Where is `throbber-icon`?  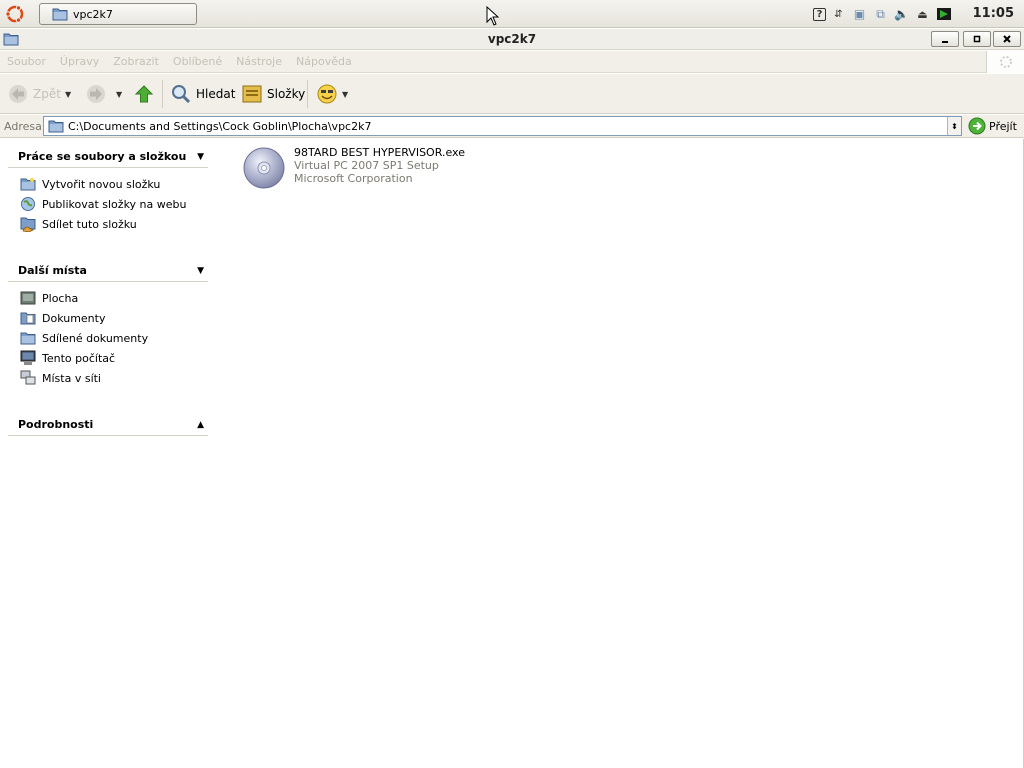
throbber-icon is located at coordinates (1005, 62).